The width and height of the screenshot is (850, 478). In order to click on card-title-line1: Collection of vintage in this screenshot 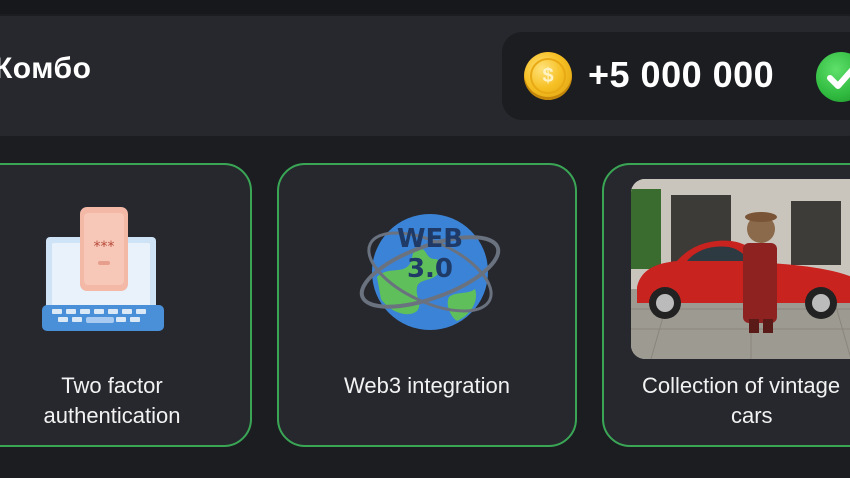, I will do `click(741, 385)`.